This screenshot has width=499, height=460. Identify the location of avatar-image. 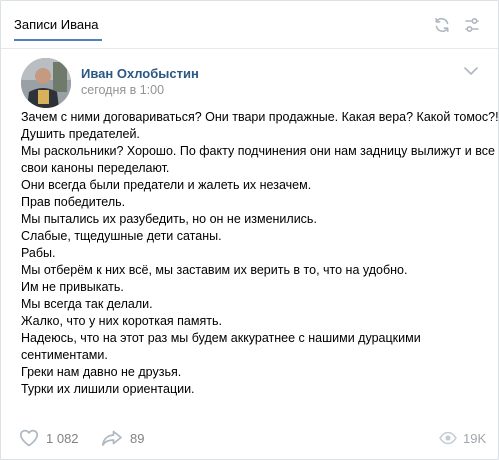
(46, 83).